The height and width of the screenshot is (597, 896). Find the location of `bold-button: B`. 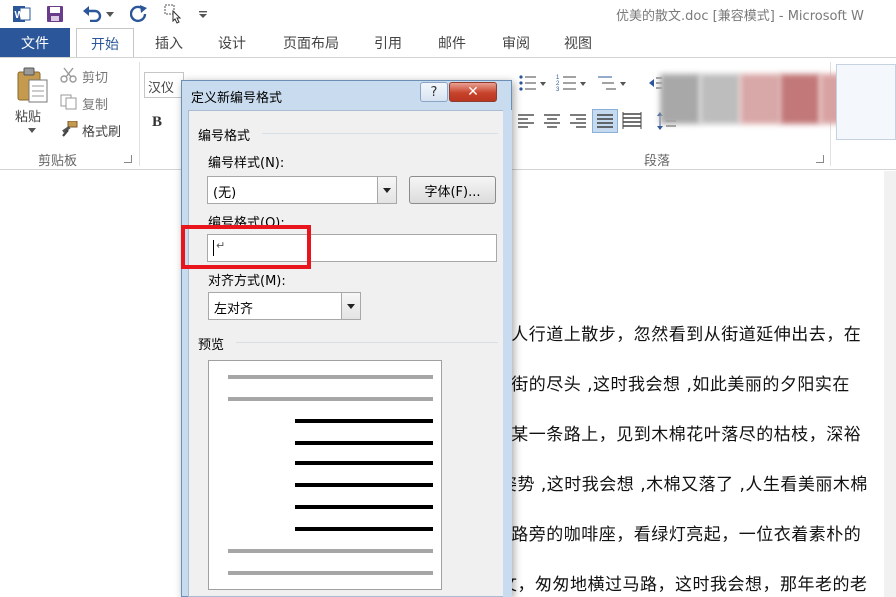

bold-button: B is located at coordinates (157, 122).